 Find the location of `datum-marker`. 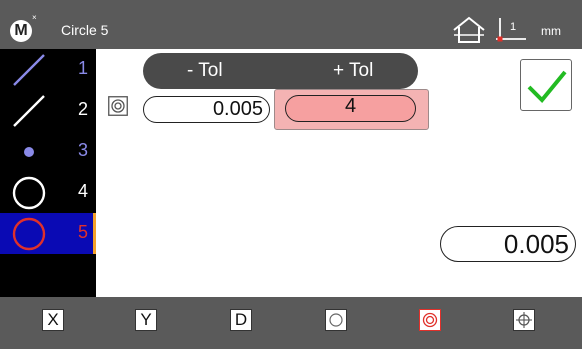

datum-marker is located at coordinates (500, 39).